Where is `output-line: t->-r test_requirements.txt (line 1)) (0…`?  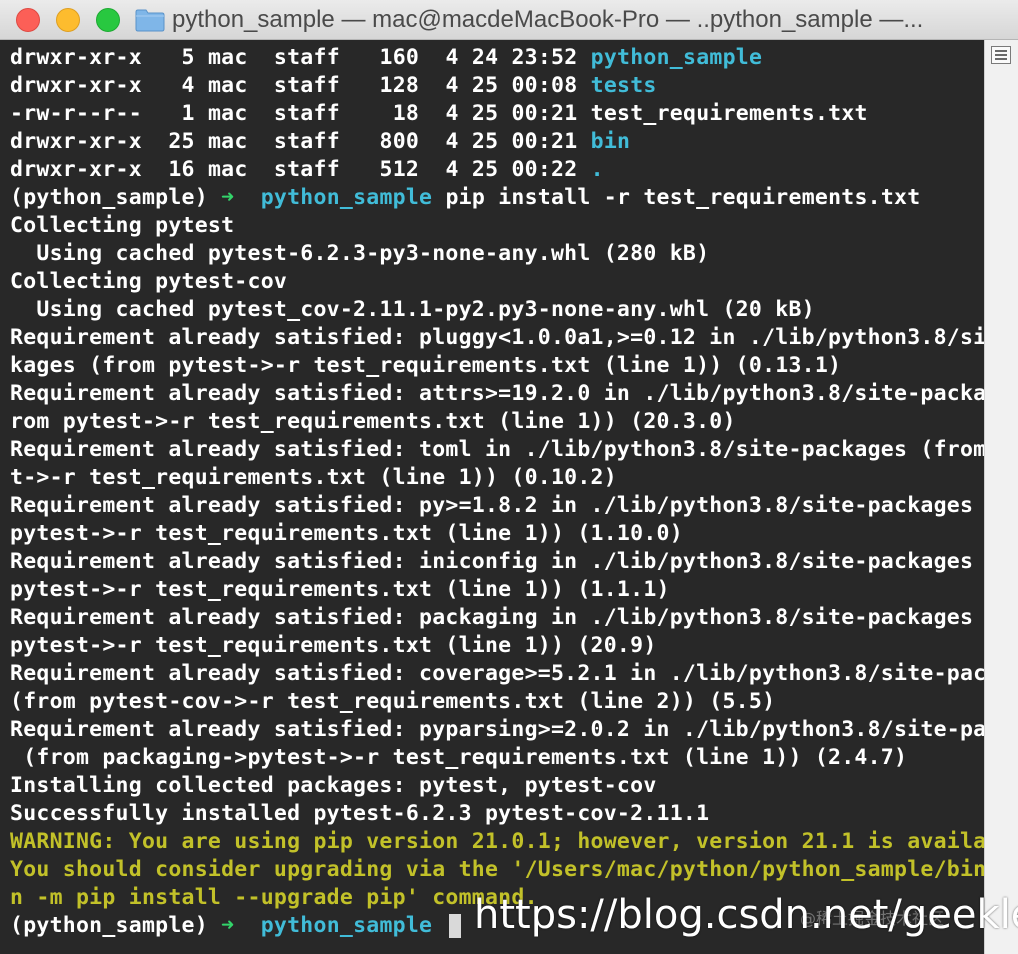 output-line: t->-r test_requirements.txt (line 1)) (0… is located at coordinates (313, 477).